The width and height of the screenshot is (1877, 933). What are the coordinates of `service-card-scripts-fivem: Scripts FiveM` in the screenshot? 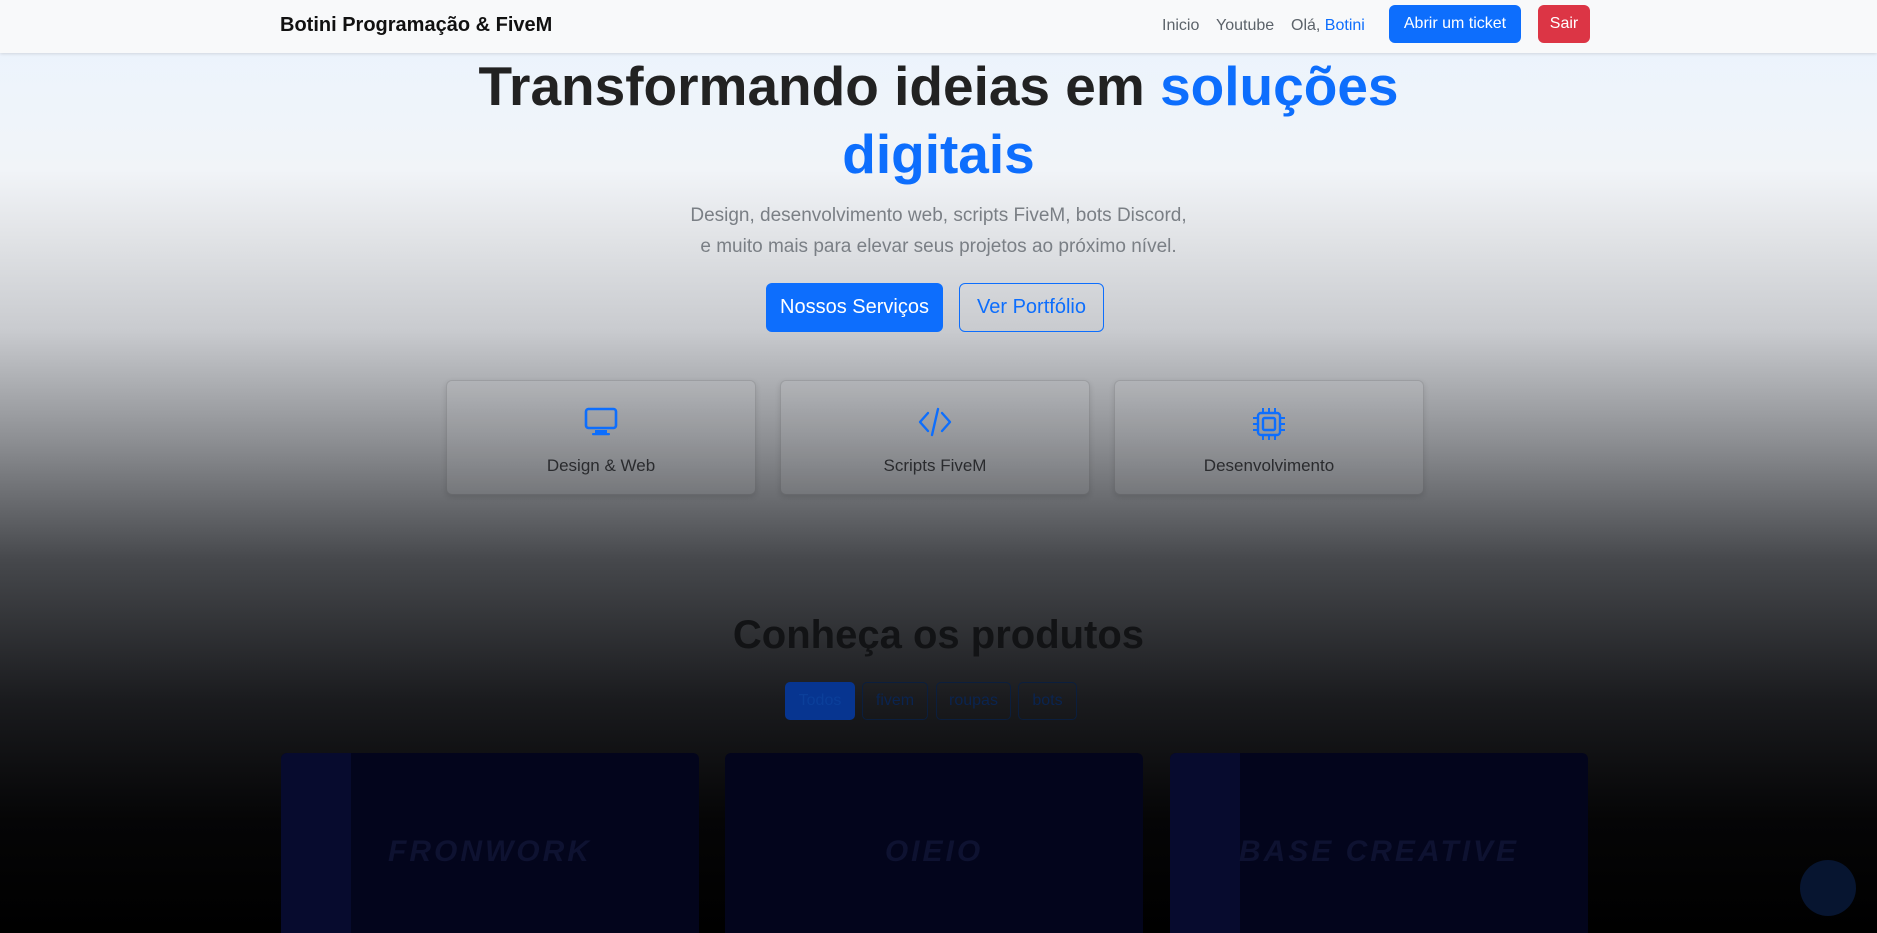 It's located at (935, 437).